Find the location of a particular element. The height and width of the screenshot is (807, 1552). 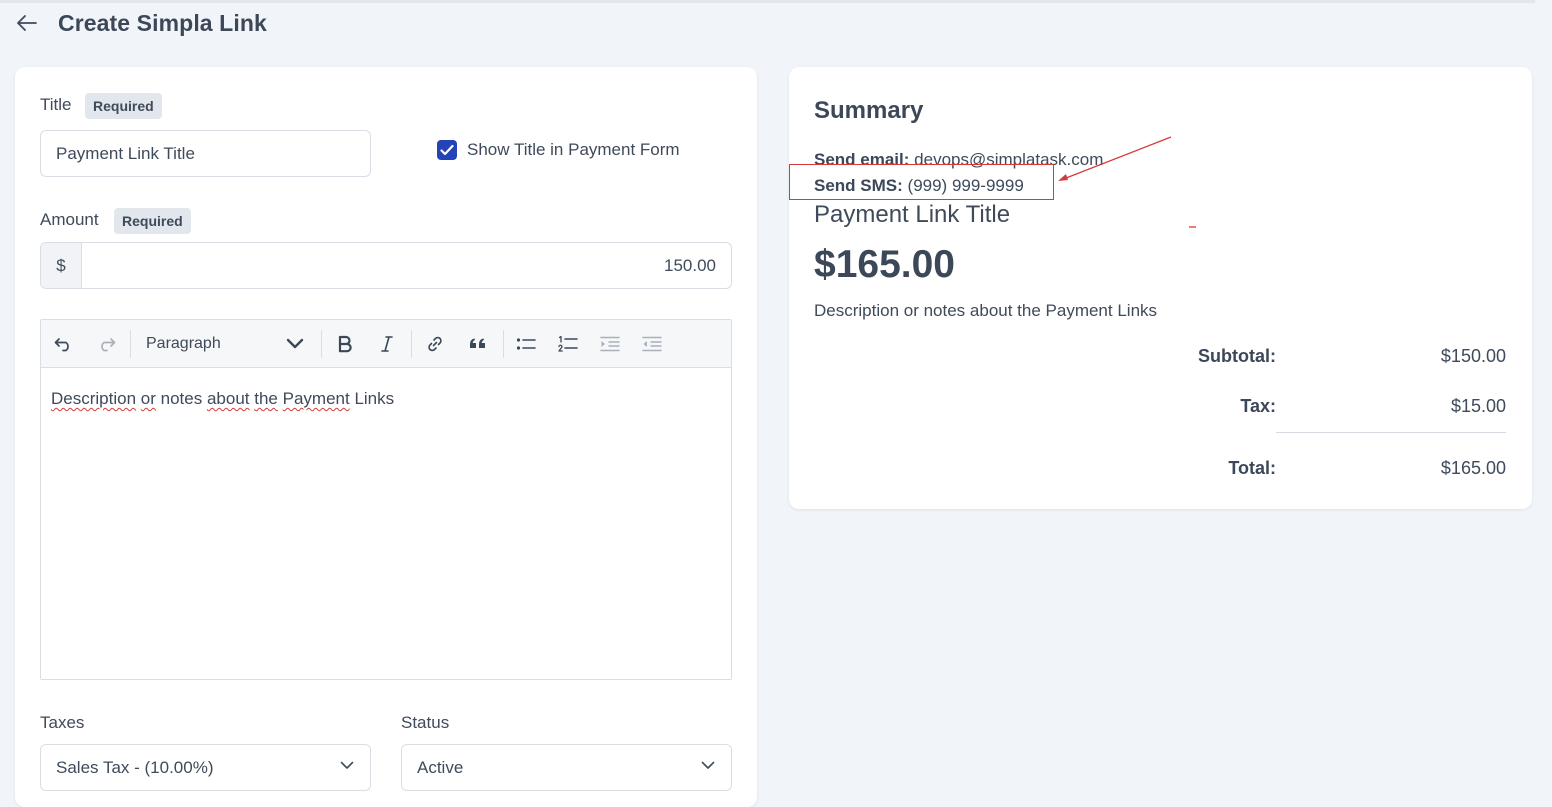

tax-value: $15.00 is located at coordinates (1478, 406).